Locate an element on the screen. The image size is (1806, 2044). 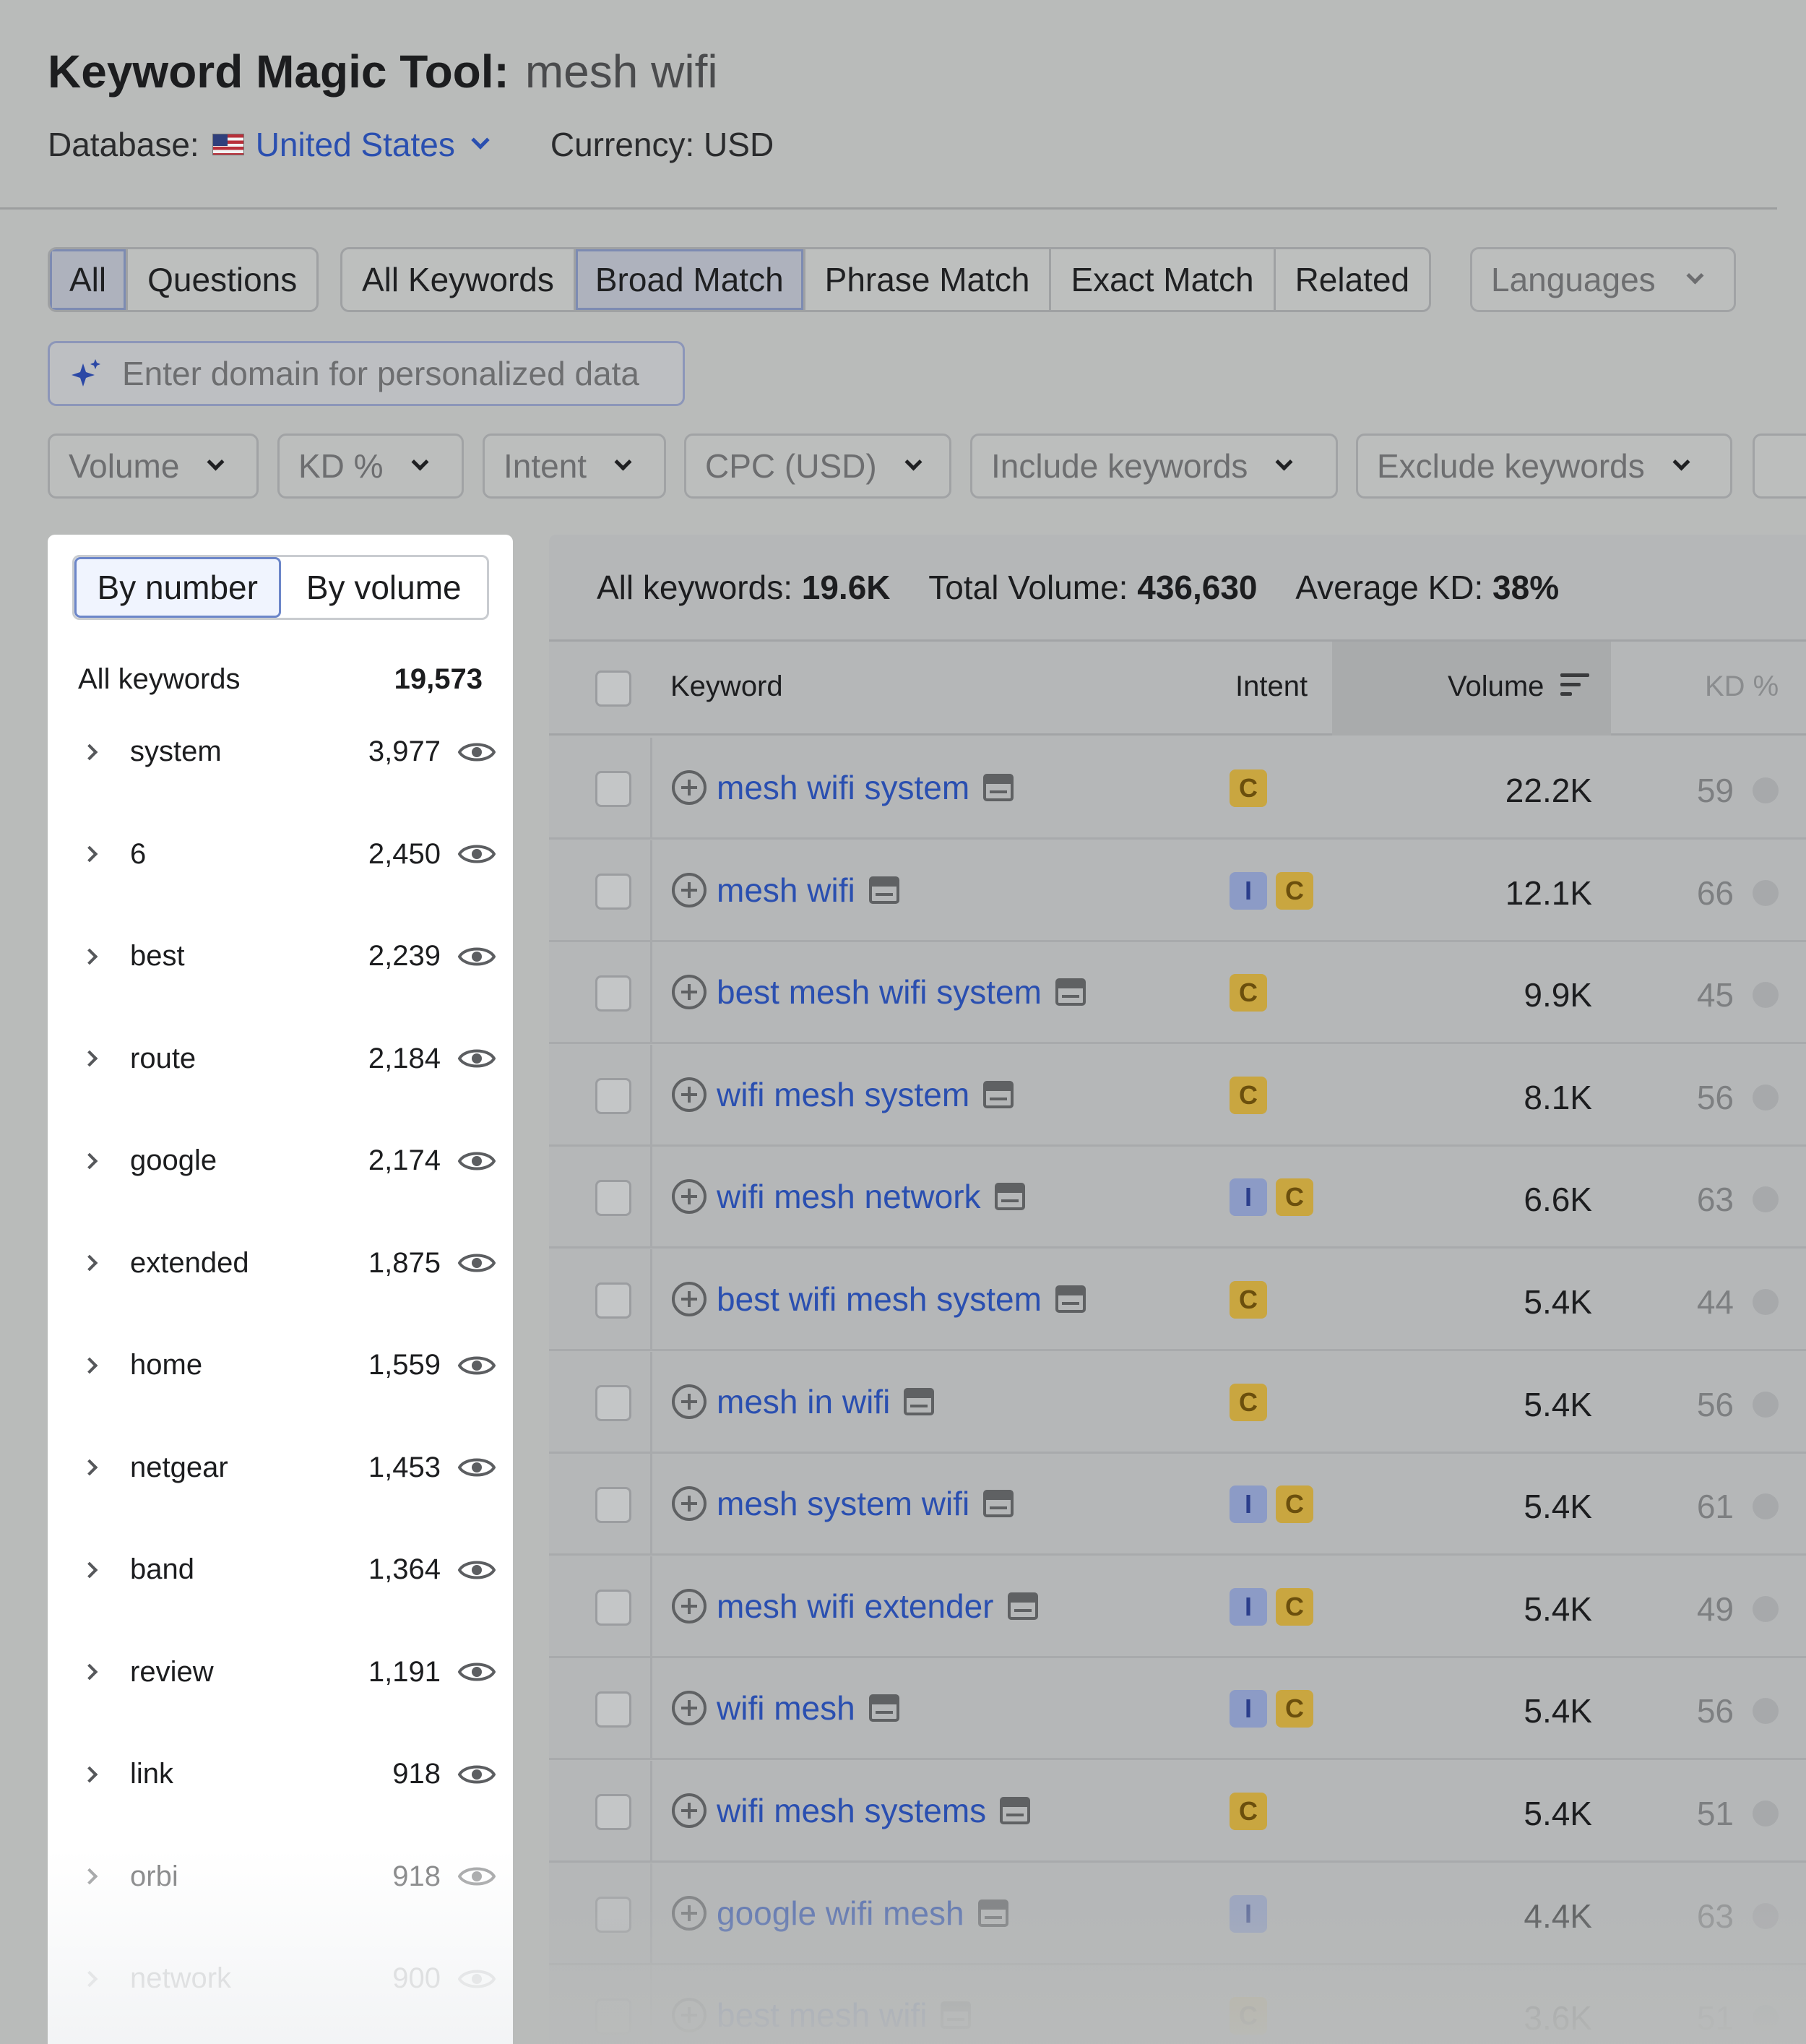
filter-kd: KD % is located at coordinates (370, 466).